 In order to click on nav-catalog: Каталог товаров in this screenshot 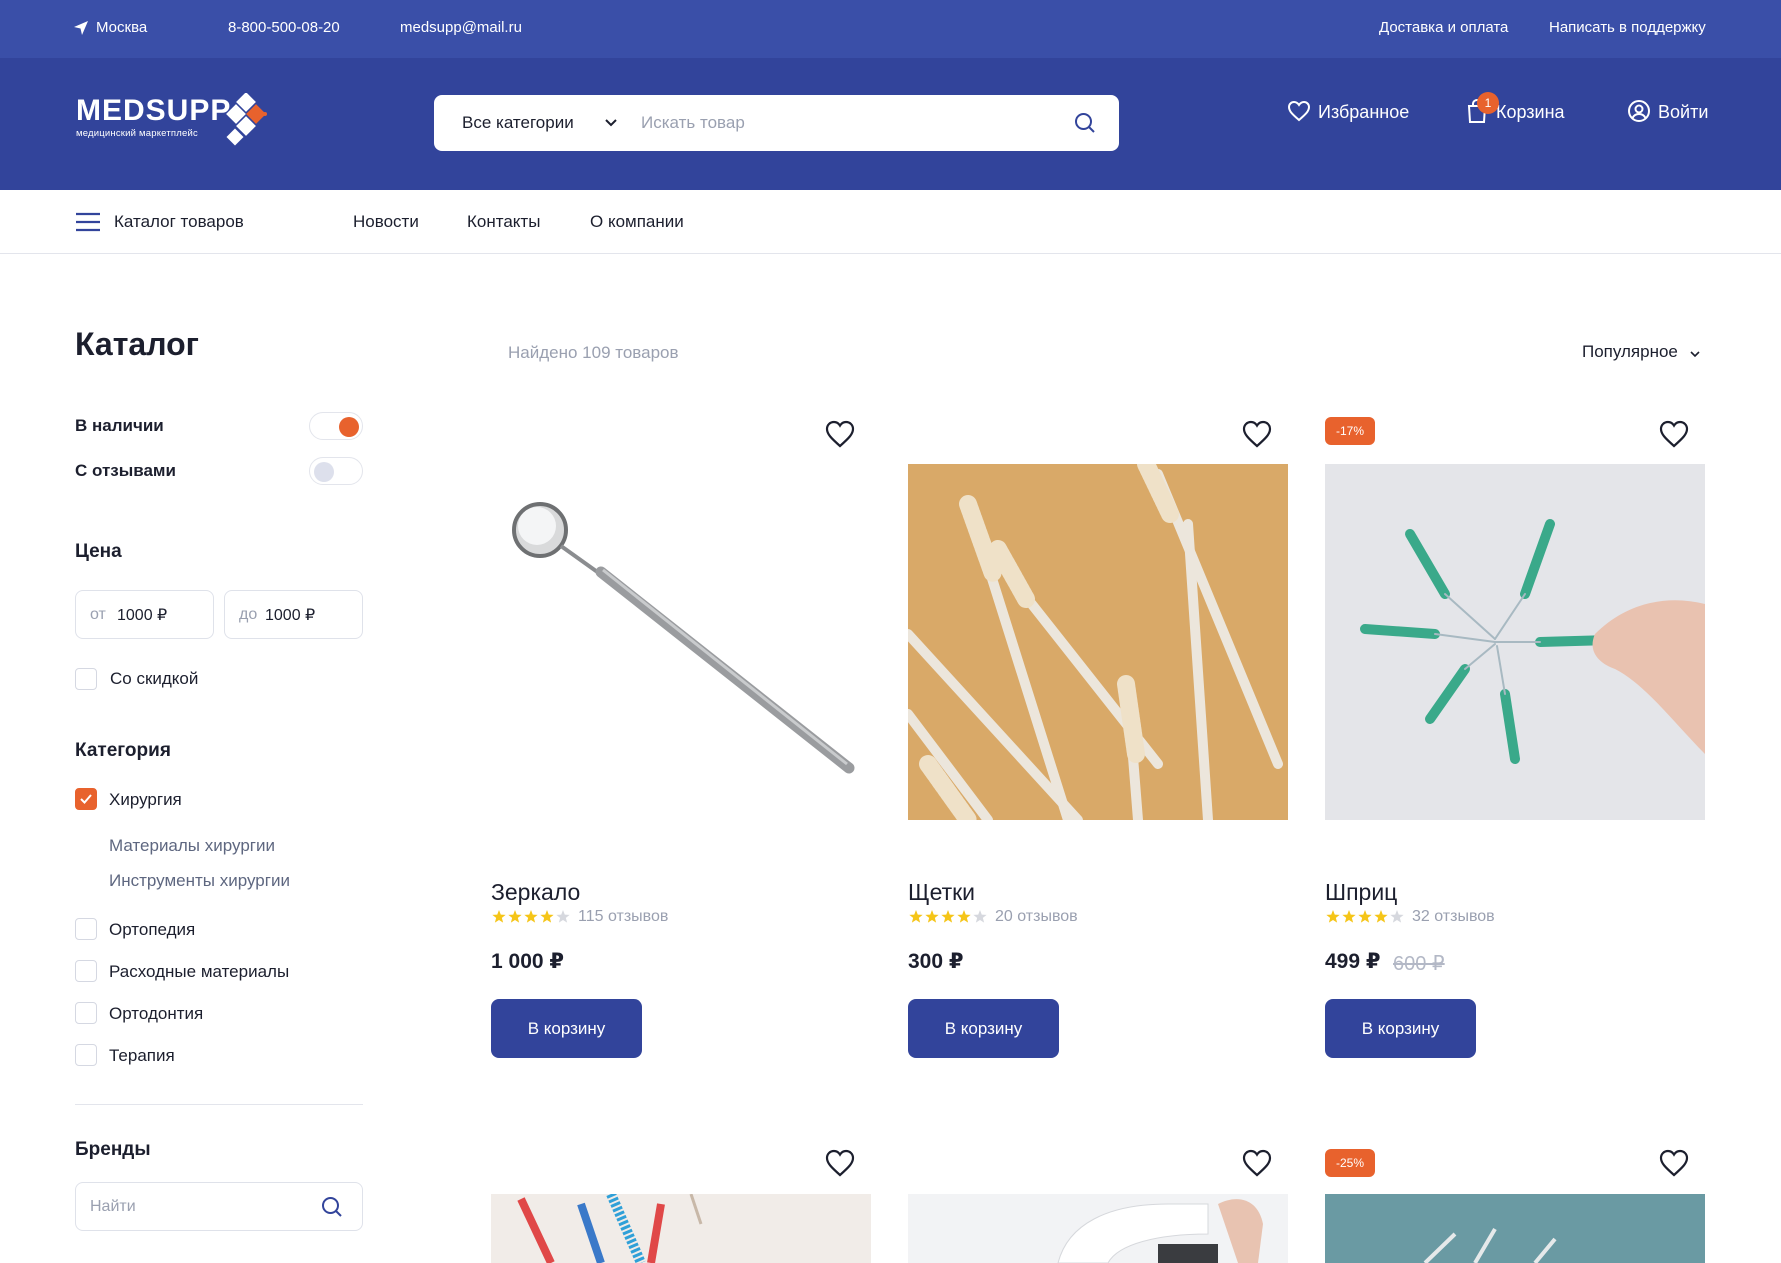, I will do `click(179, 222)`.